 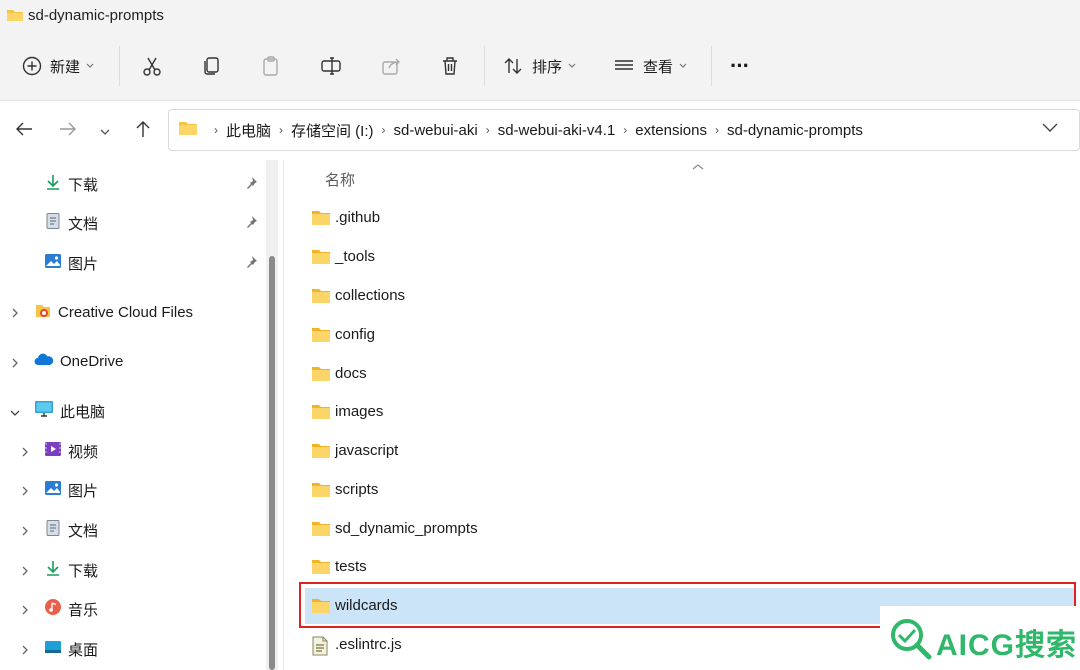 I want to click on sidebar-item-this-pc: 此电脑, so click(x=69, y=411).